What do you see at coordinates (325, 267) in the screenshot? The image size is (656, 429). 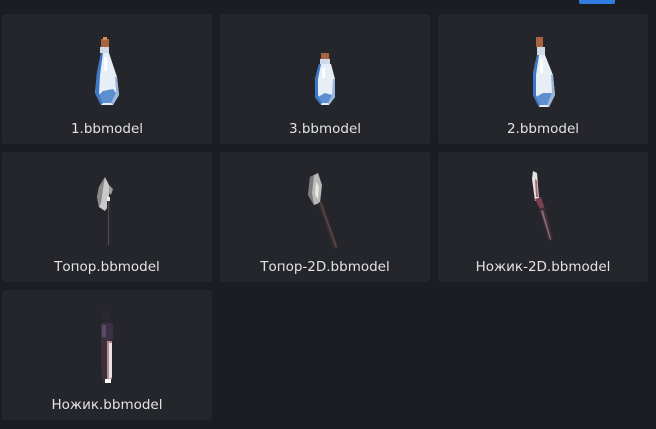 I see `model-filename: Топор-2D.bbmodel` at bounding box center [325, 267].